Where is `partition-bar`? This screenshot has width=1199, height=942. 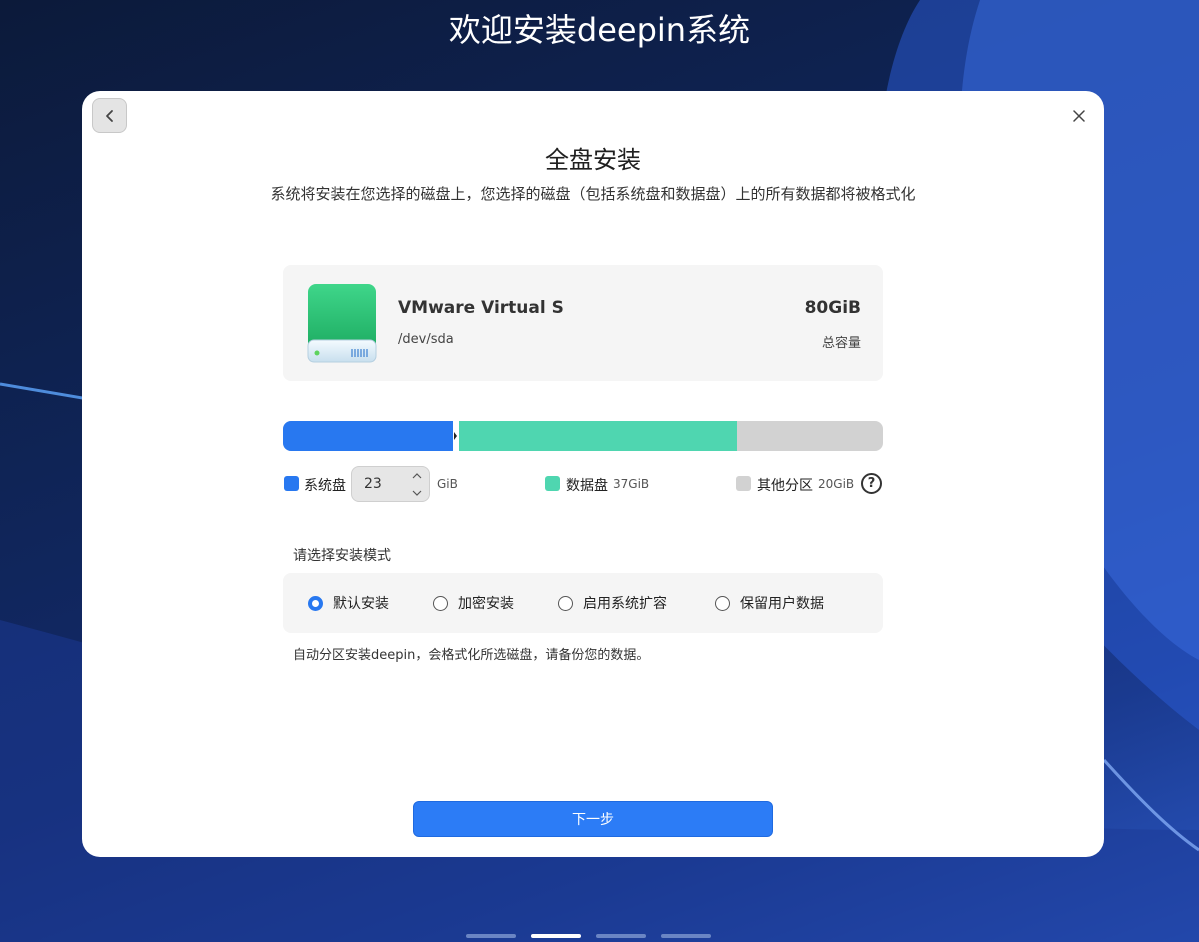 partition-bar is located at coordinates (583, 436).